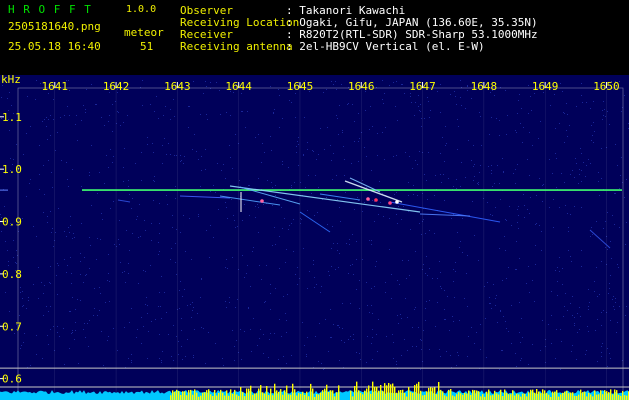  Describe the element at coordinates (11, 79) in the screenshot. I see `y-axis-unit: kHz` at that location.